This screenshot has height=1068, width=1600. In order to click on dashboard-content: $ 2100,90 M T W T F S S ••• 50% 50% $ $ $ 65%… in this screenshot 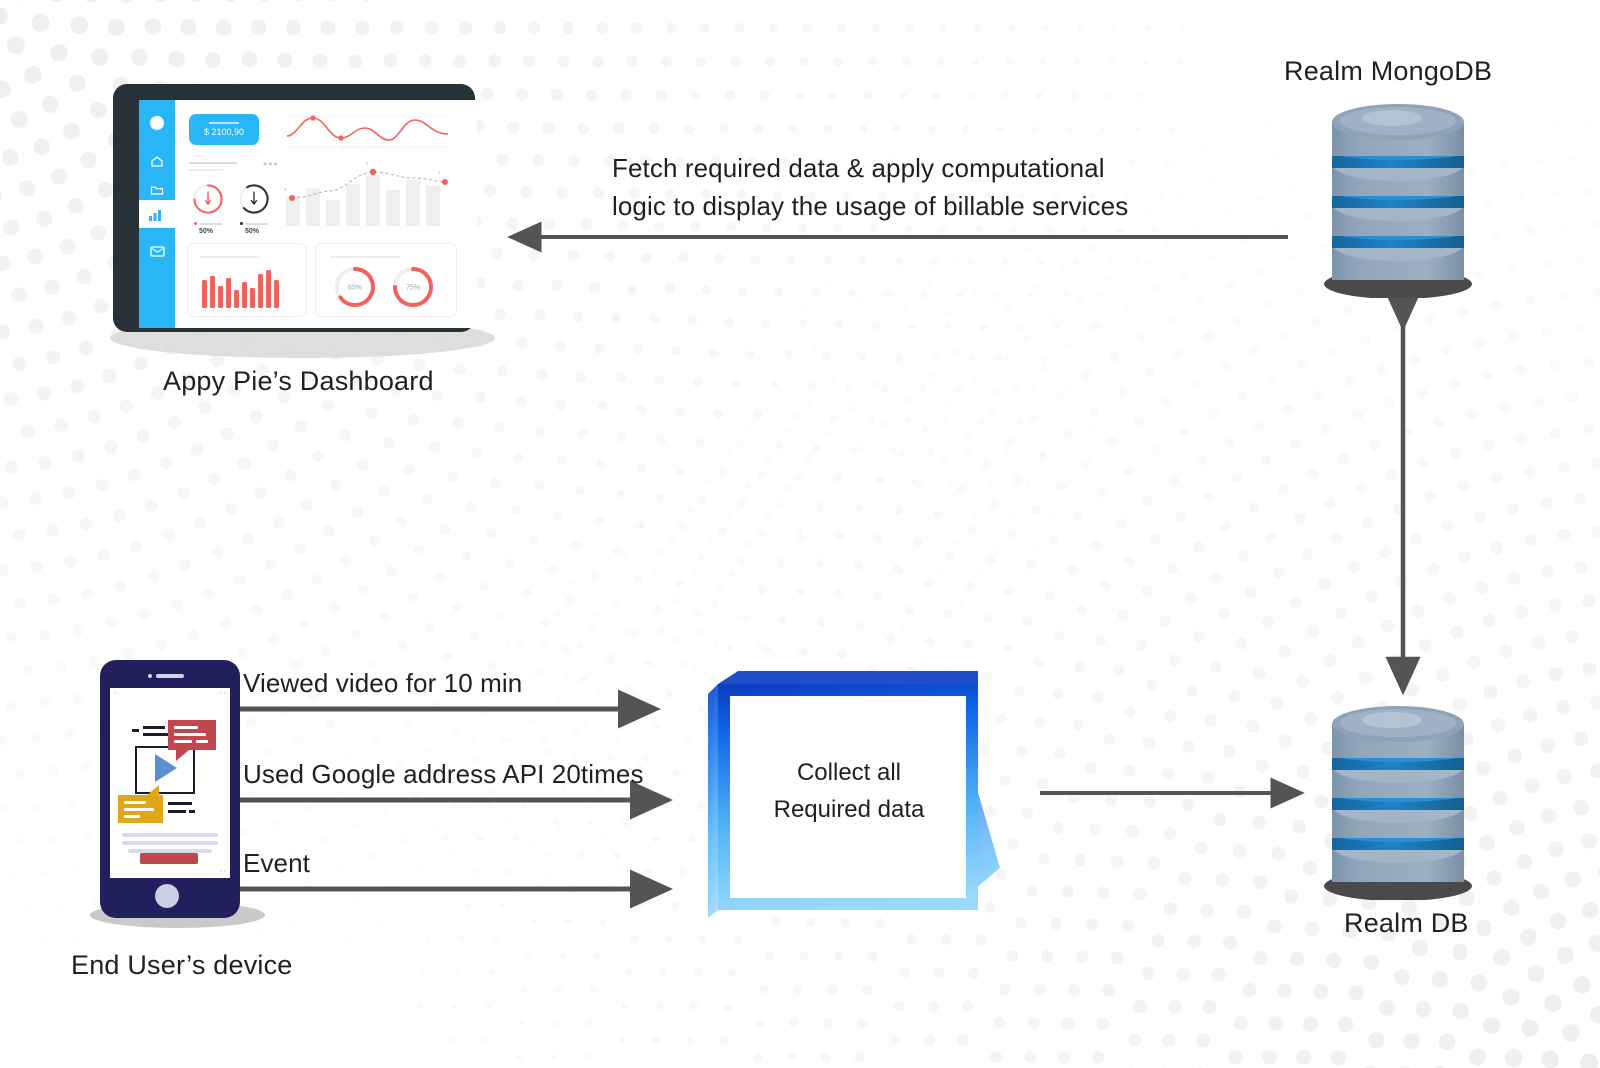, I will do `click(326, 214)`.